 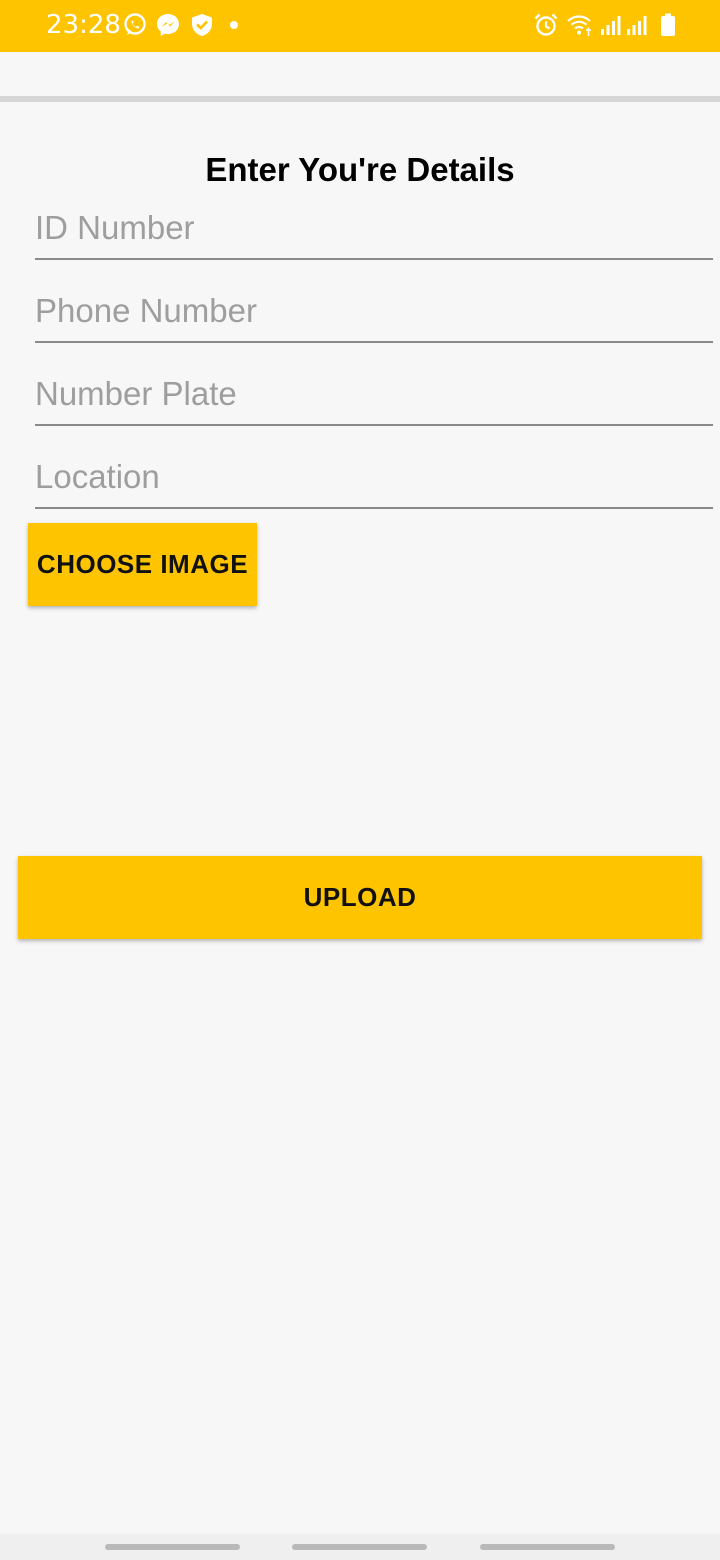 I want to click on messenger-icon, so click(x=168, y=25).